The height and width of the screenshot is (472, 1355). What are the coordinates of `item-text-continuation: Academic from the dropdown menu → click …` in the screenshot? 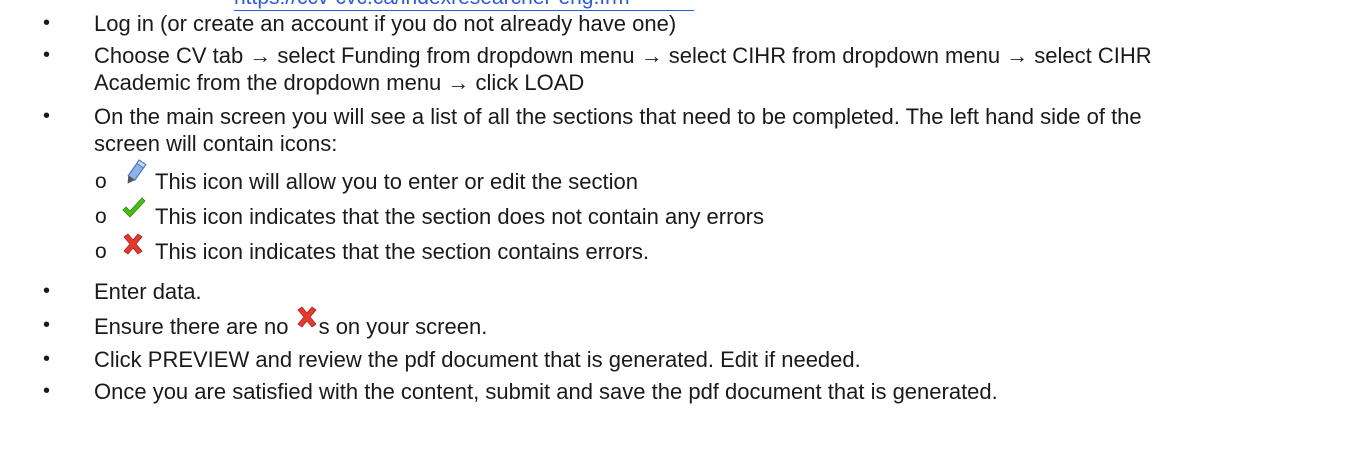 It's located at (339, 82).